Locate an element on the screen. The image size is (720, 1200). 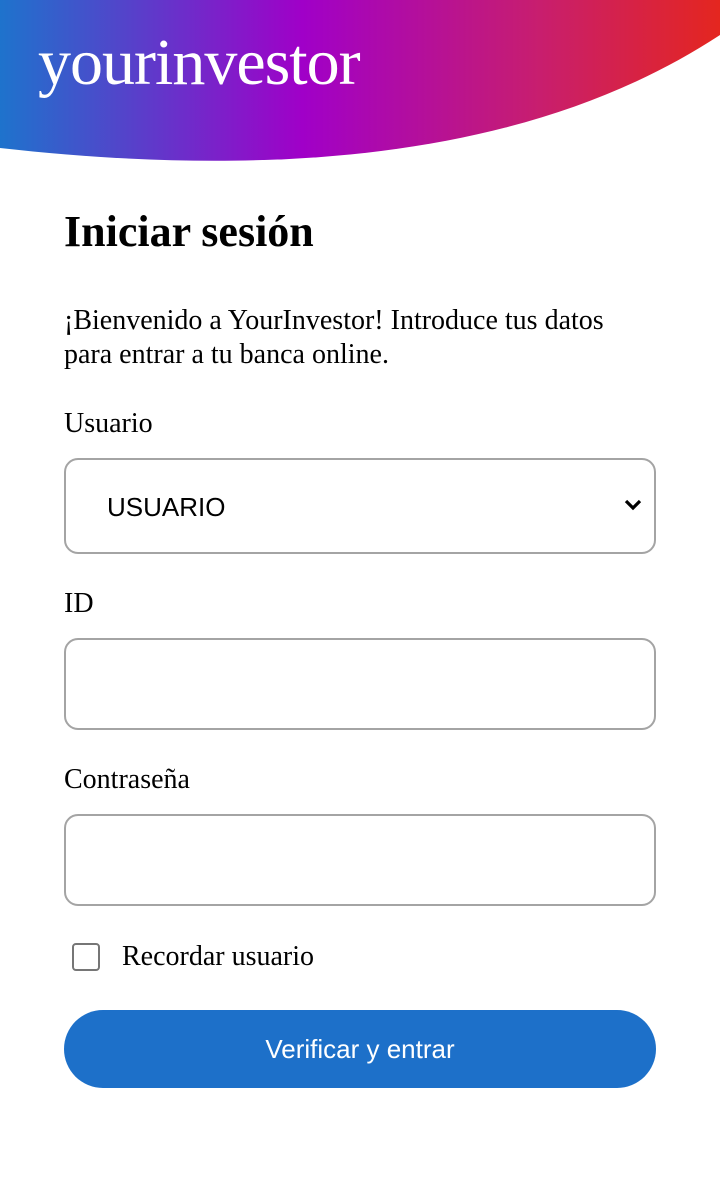
logo: yourinvestor is located at coordinates (199, 63).